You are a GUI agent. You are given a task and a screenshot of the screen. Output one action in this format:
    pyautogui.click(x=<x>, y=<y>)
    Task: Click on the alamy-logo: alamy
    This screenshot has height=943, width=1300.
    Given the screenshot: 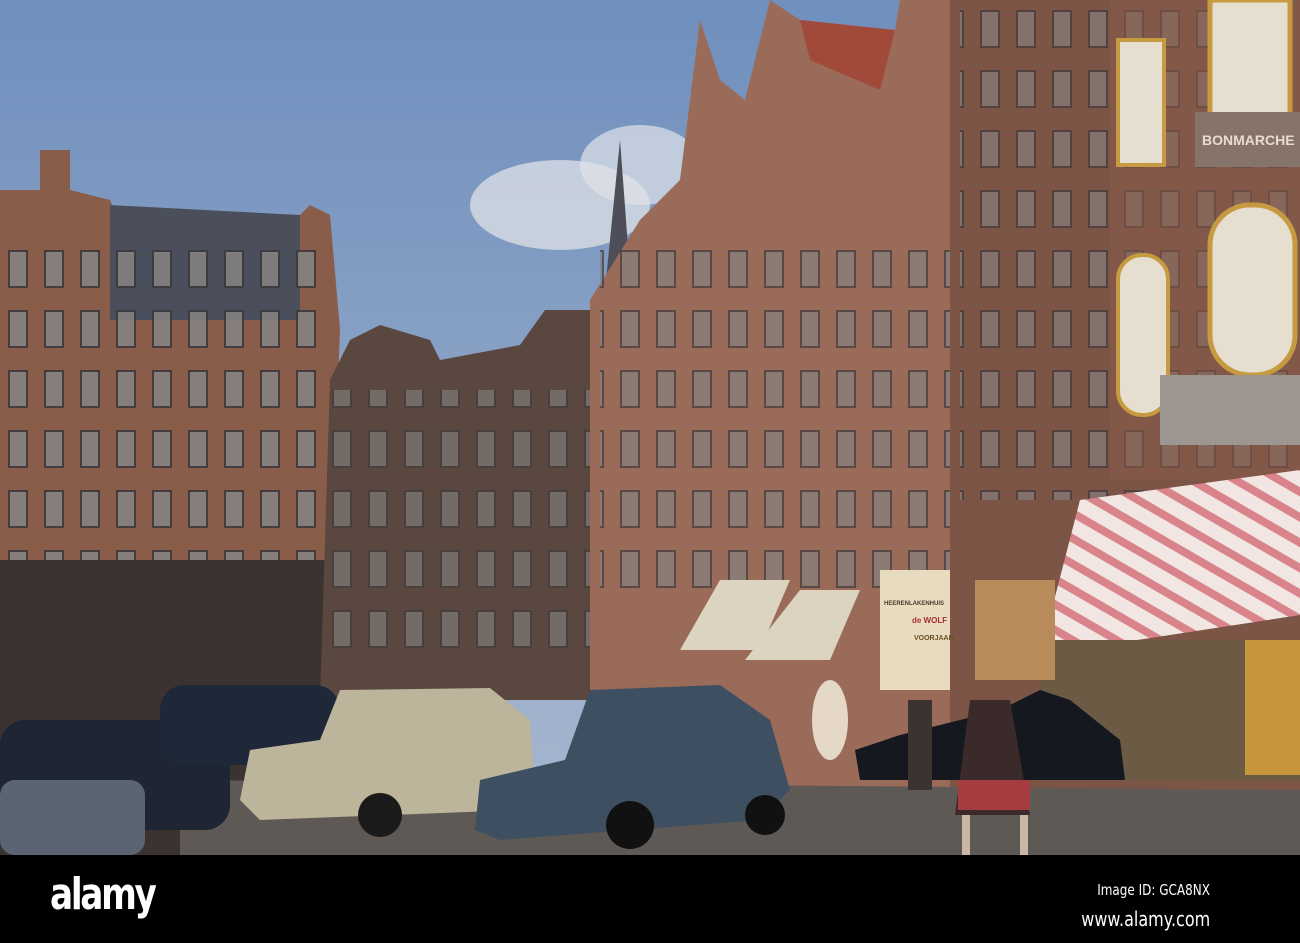 What is the action you would take?
    pyautogui.click(x=103, y=894)
    